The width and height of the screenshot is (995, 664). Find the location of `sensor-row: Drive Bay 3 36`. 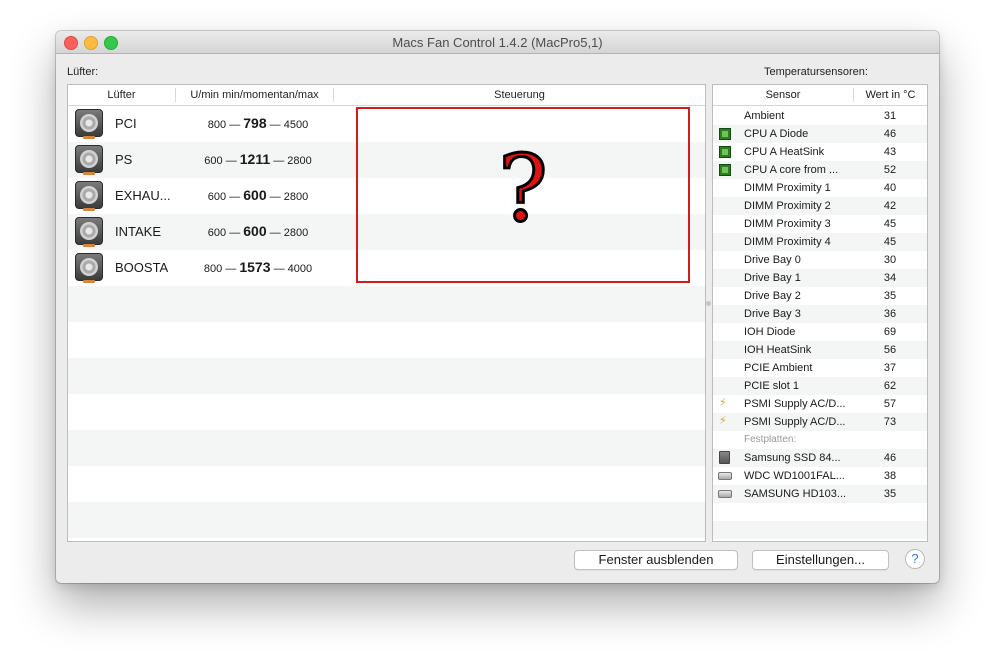

sensor-row: Drive Bay 3 36 is located at coordinates (820, 314).